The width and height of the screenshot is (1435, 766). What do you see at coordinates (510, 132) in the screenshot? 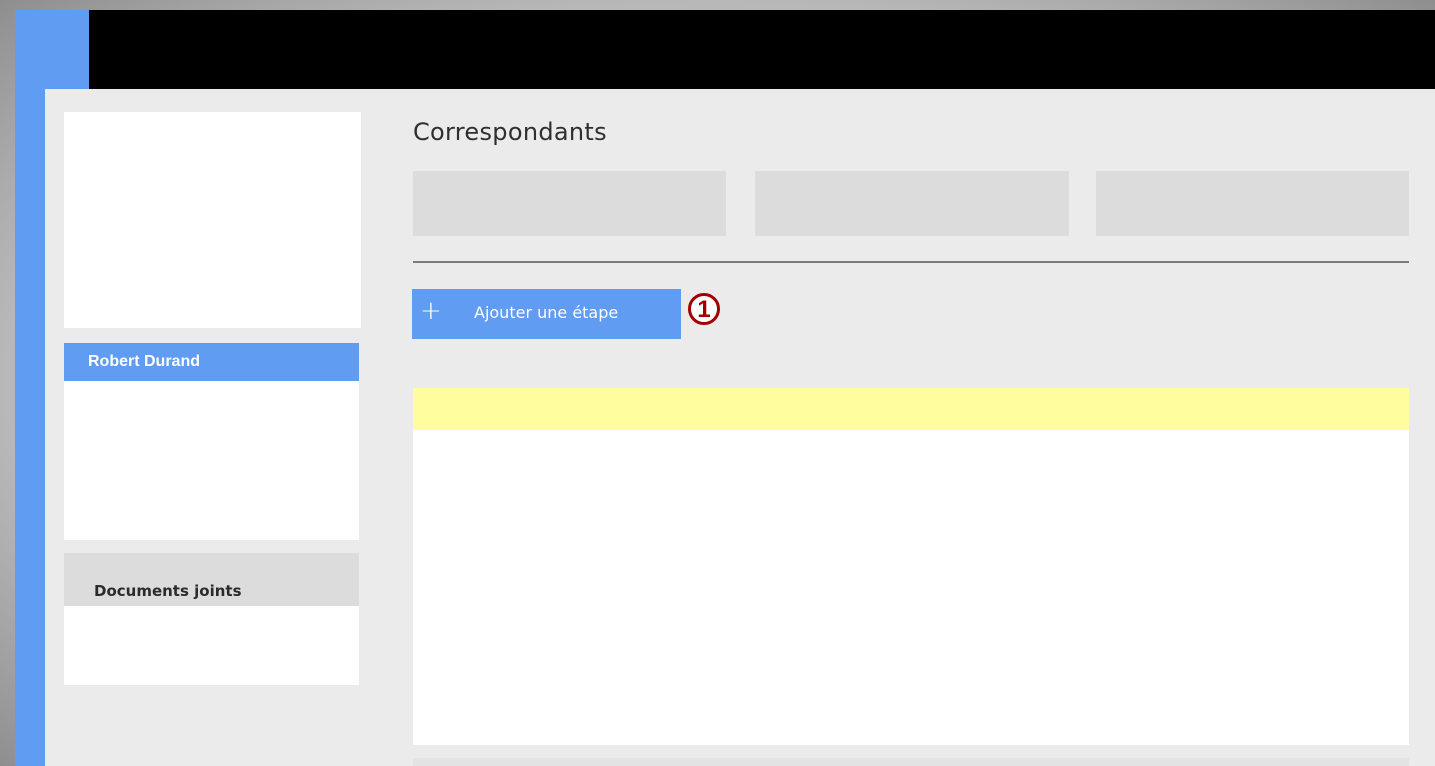
I see `page-title: Correspondants` at bounding box center [510, 132].